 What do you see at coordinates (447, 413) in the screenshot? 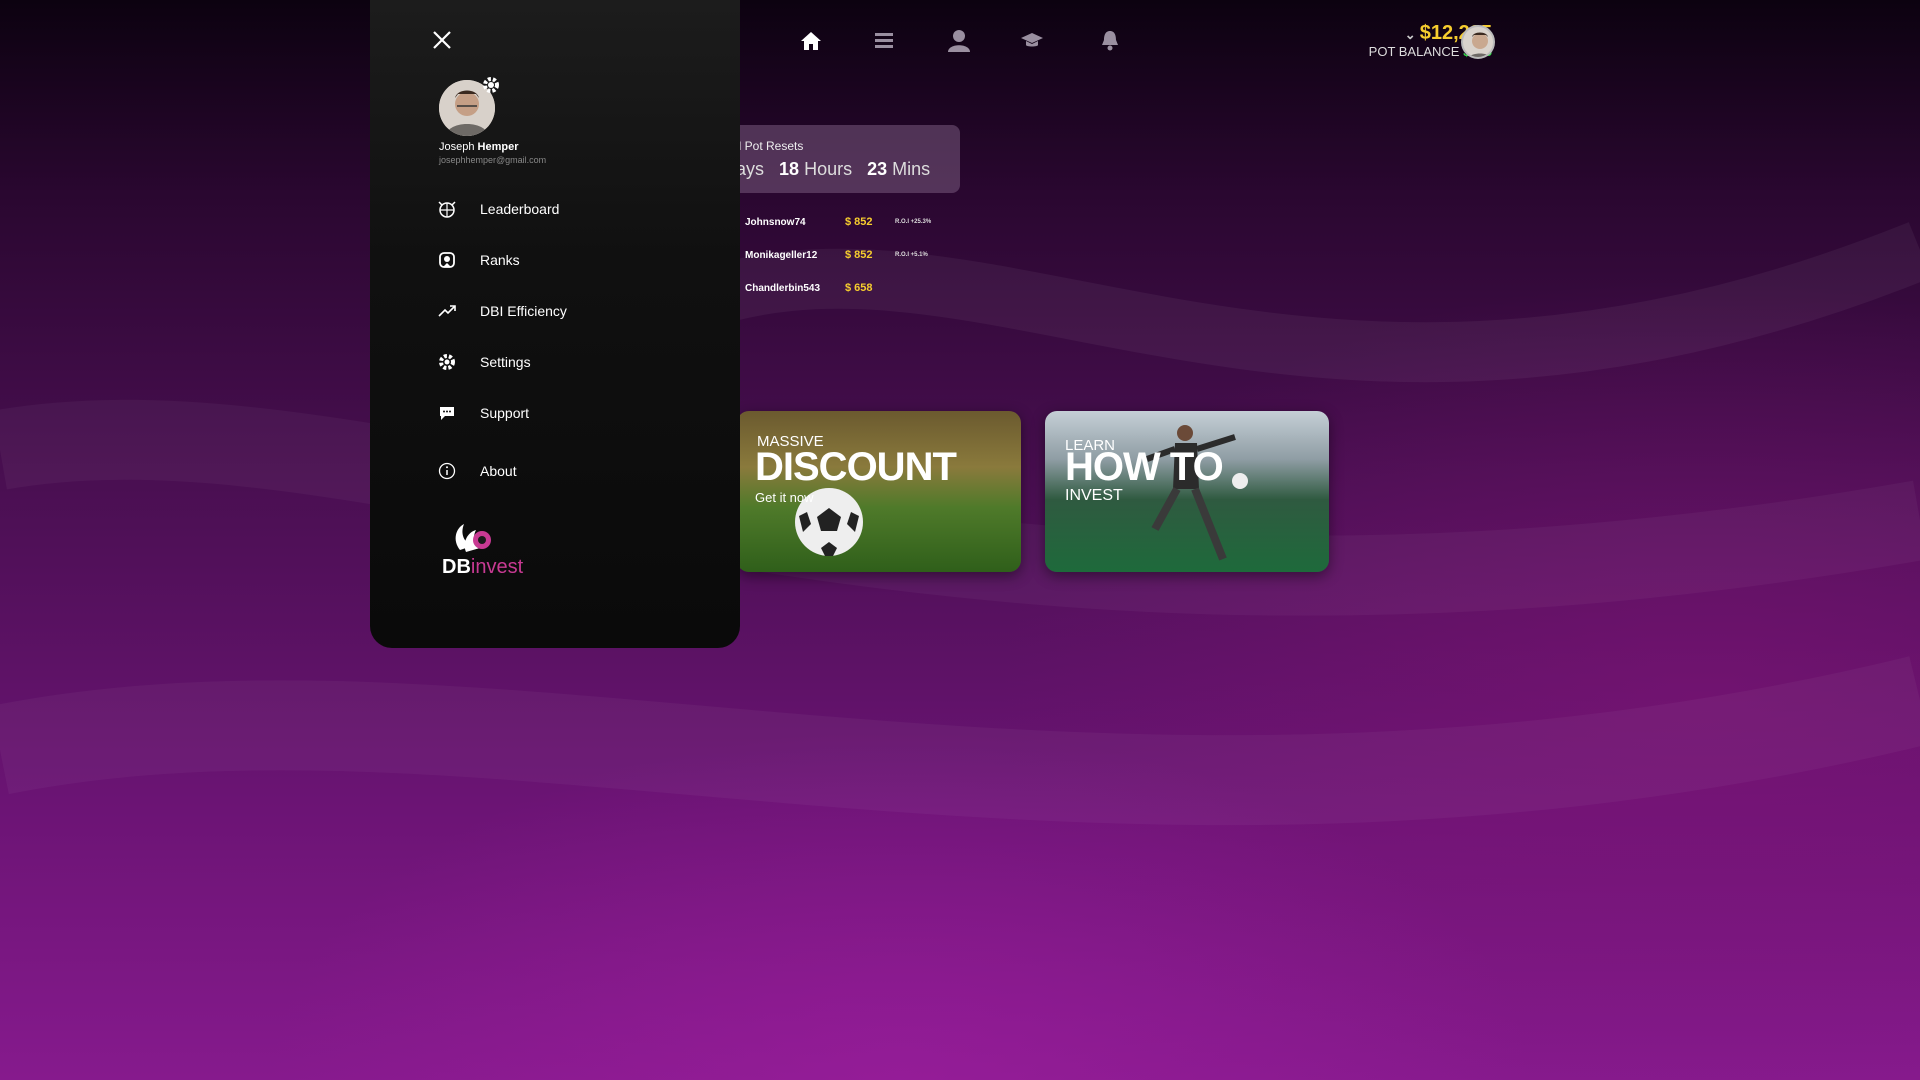
I see `chat-icon` at bounding box center [447, 413].